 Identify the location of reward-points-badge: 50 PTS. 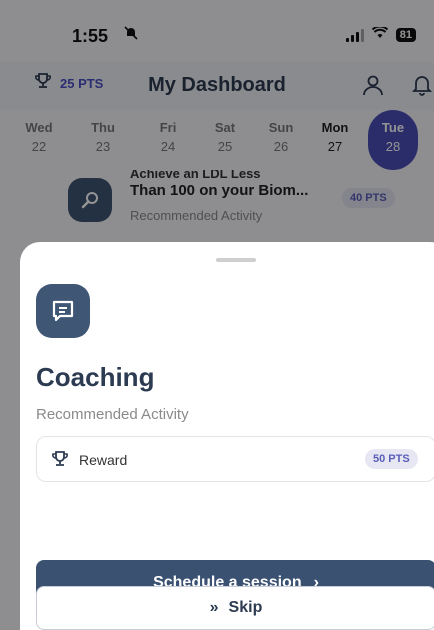
(391, 459).